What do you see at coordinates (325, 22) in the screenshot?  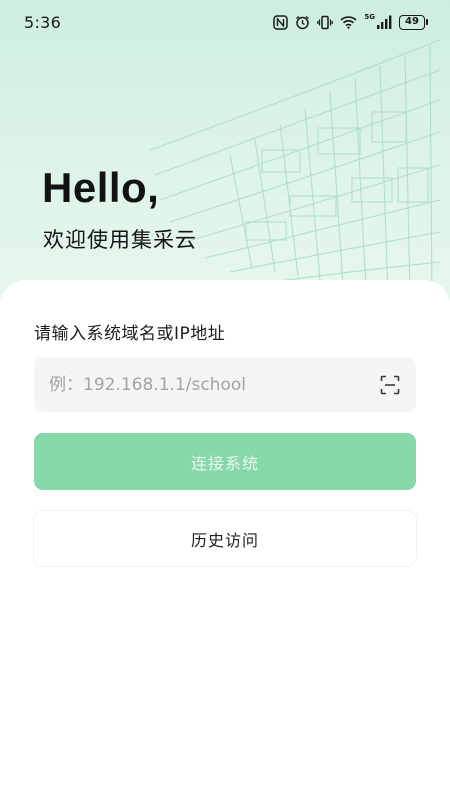 I see `vibrate-icon` at bounding box center [325, 22].